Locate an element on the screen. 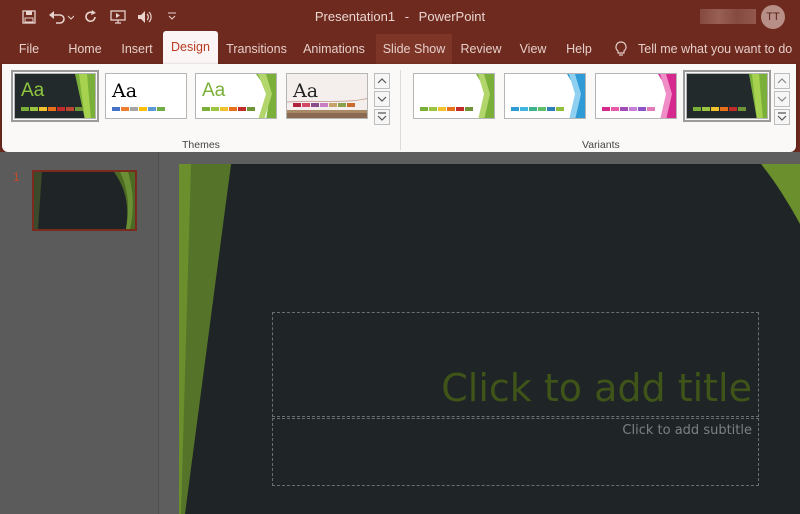 The image size is (800, 514). themes-more-button is located at coordinates (382, 117).